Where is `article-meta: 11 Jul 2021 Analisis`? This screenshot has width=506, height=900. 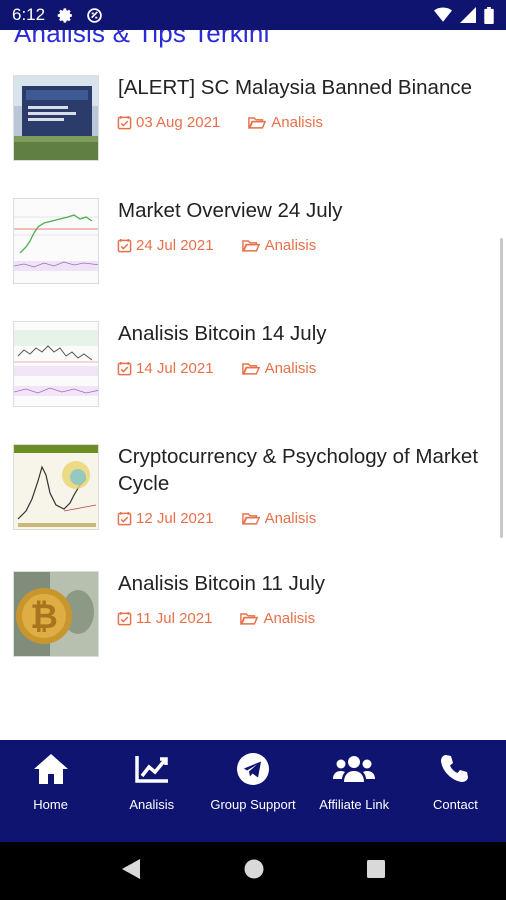 article-meta: 11 Jul 2021 Analisis is located at coordinates (216, 618).